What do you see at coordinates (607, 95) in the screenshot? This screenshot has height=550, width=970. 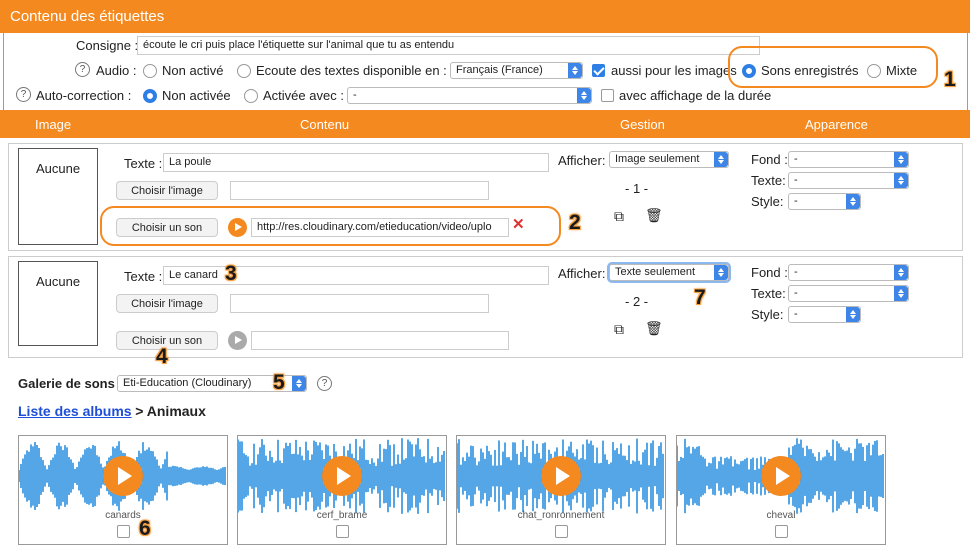 I see `show-duration-checkbox` at bounding box center [607, 95].